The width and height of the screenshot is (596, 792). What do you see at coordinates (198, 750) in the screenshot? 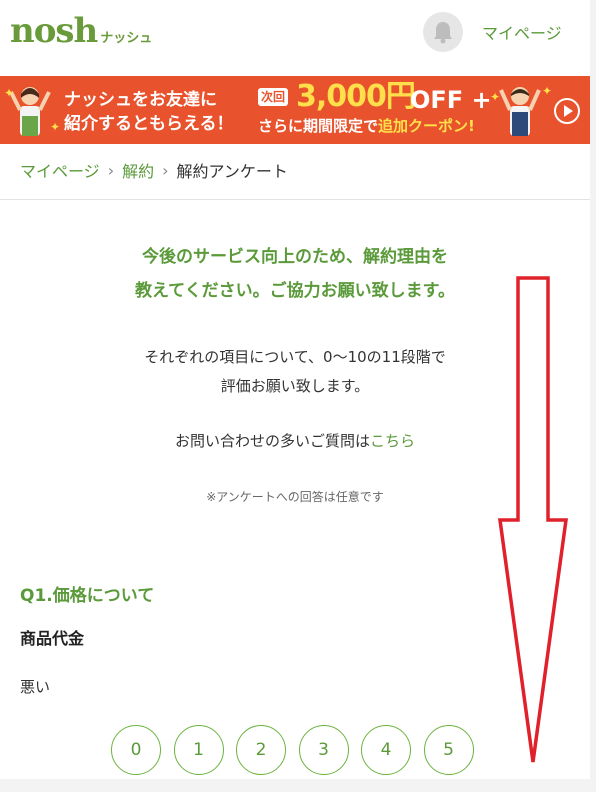
I see `rating-button-1: 1` at bounding box center [198, 750].